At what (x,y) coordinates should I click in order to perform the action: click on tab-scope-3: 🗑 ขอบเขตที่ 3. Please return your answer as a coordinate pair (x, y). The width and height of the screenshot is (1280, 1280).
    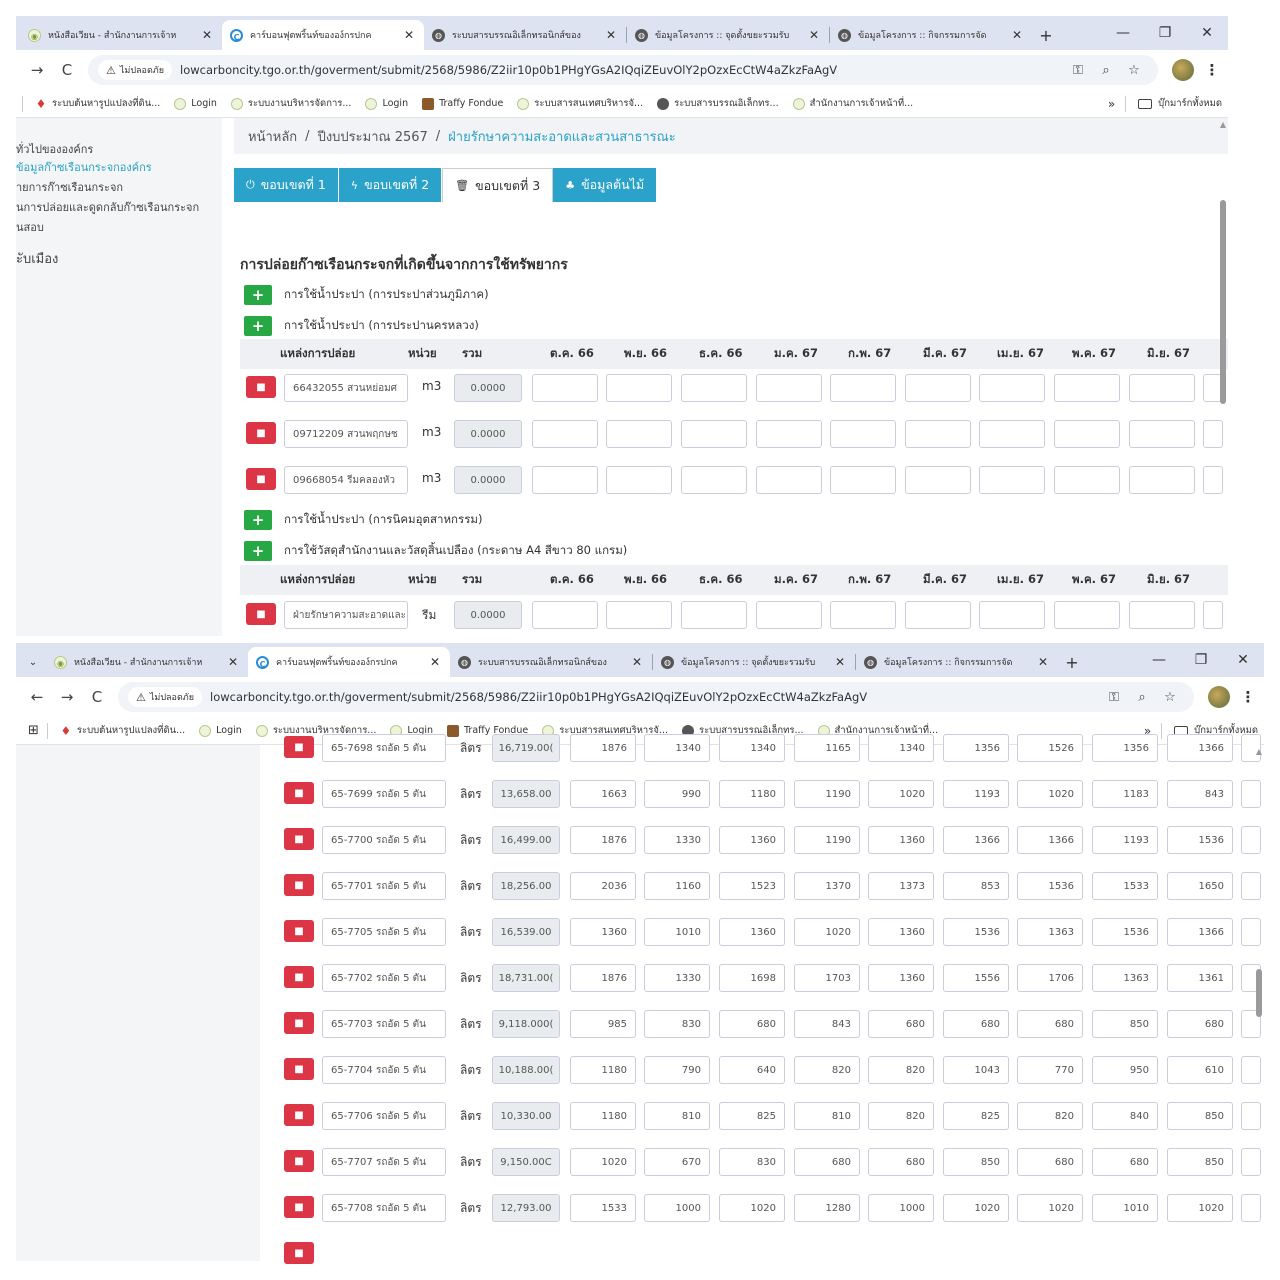
    Looking at the image, I should click on (498, 185).